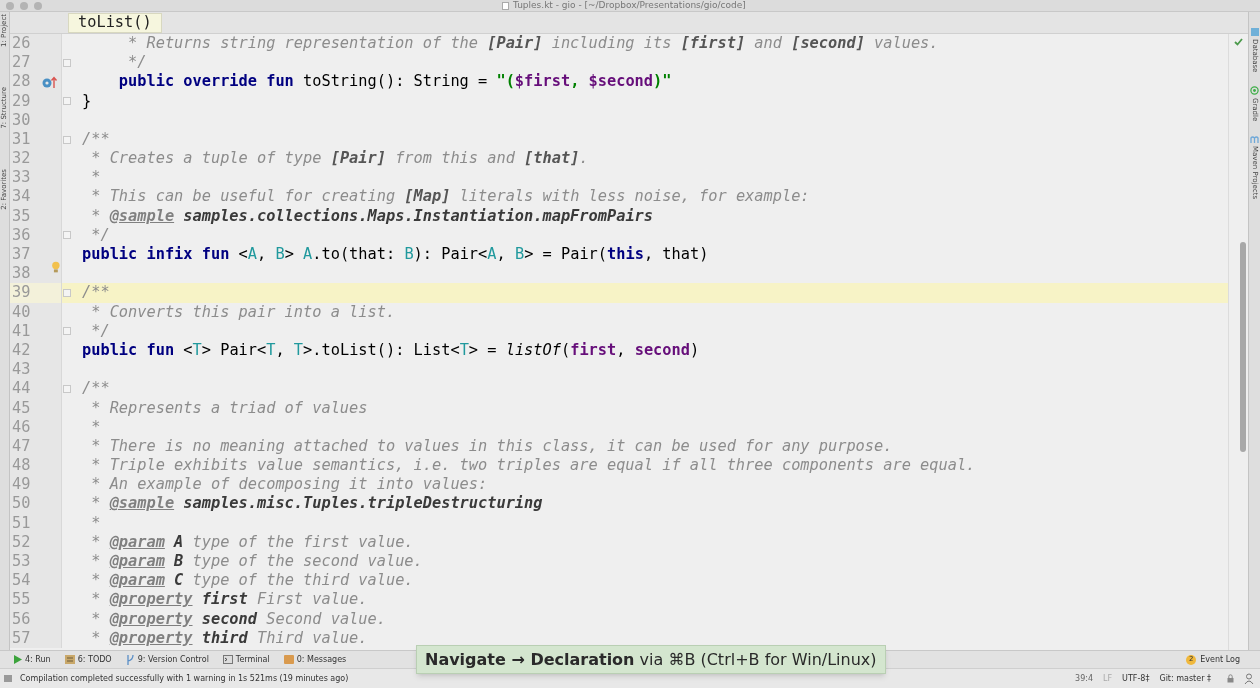 This screenshot has width=1260, height=688. Describe the element at coordinates (1185, 678) in the screenshot. I see `git-branch: Git: master ‡` at that location.